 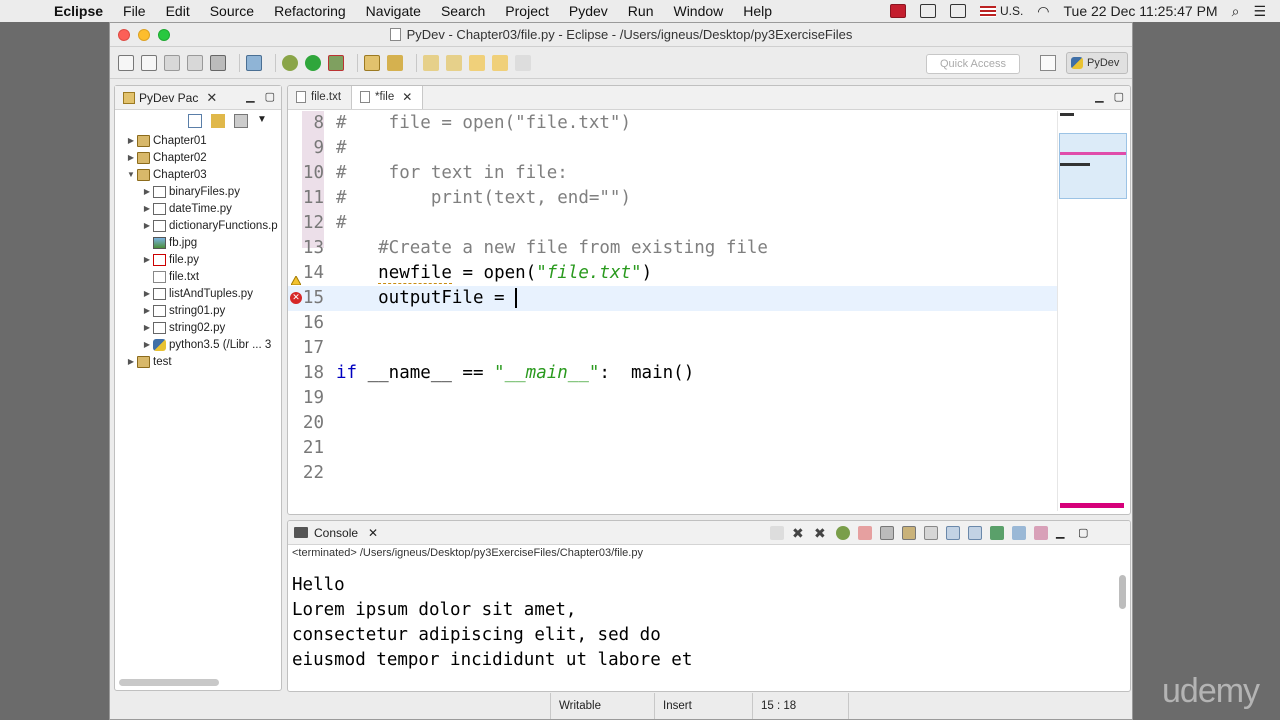 What do you see at coordinates (641, 11) in the screenshot?
I see `menu-run: Run` at bounding box center [641, 11].